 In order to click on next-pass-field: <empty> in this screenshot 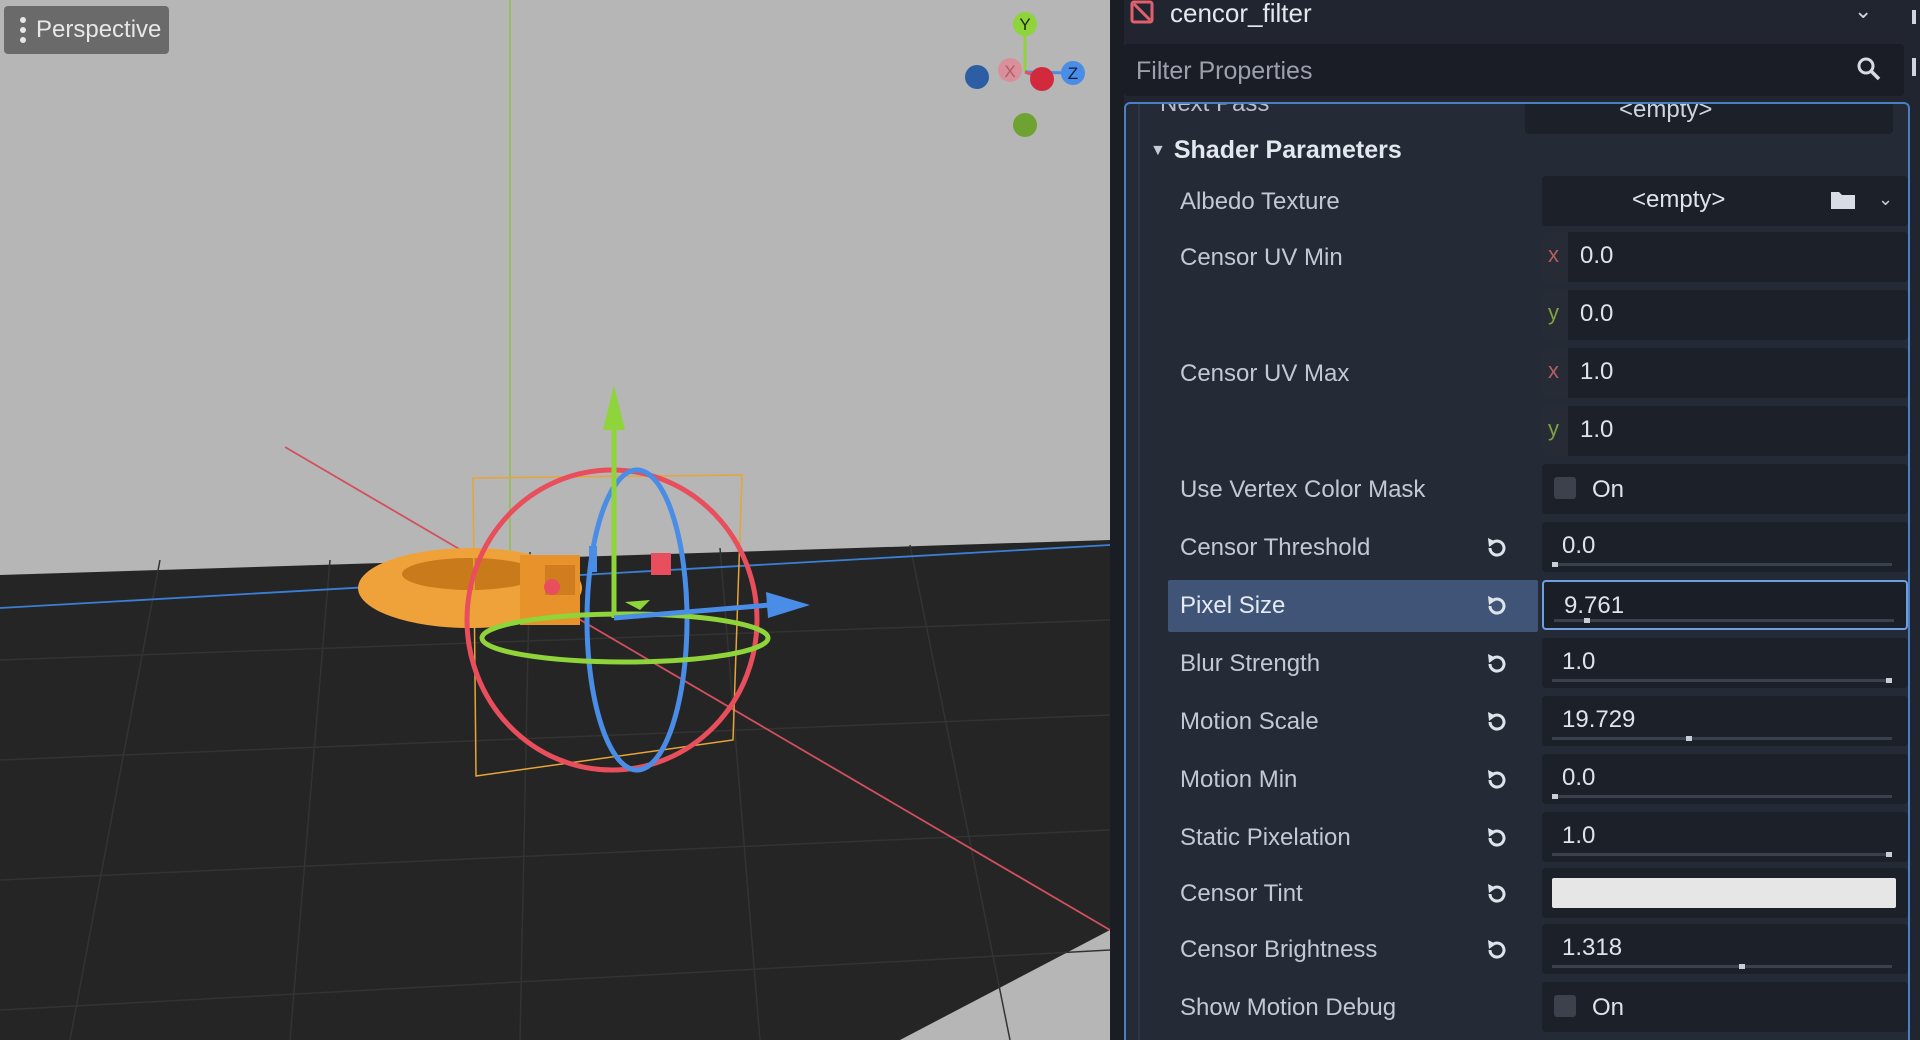, I will do `click(1709, 118)`.